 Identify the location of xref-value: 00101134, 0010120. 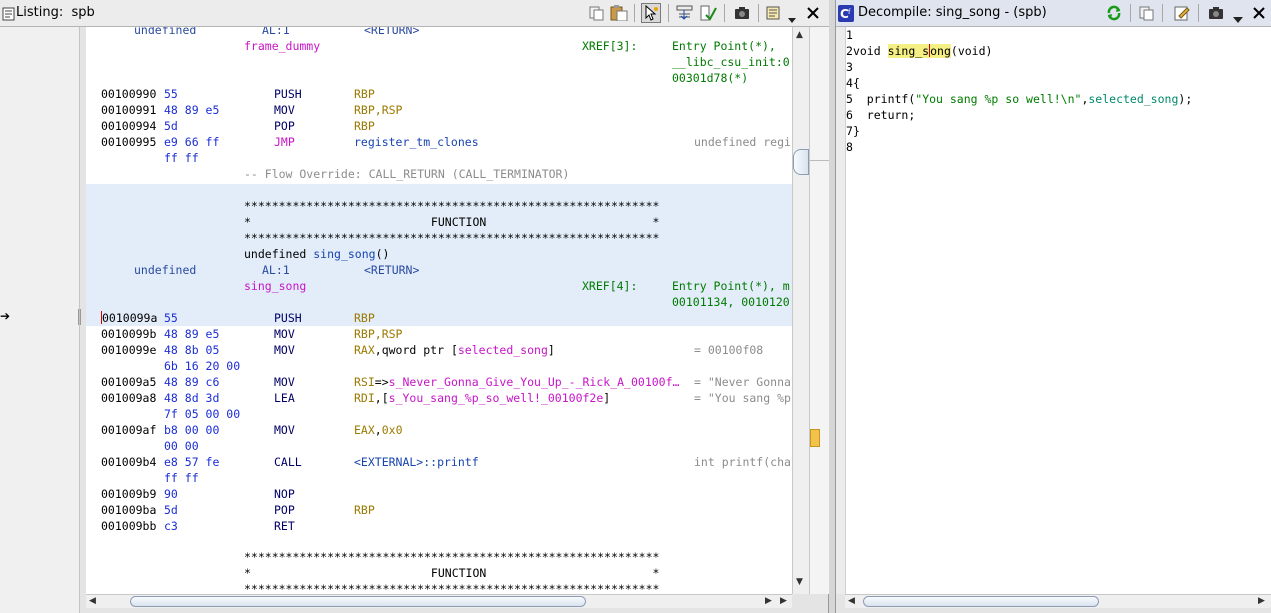
(731, 302).